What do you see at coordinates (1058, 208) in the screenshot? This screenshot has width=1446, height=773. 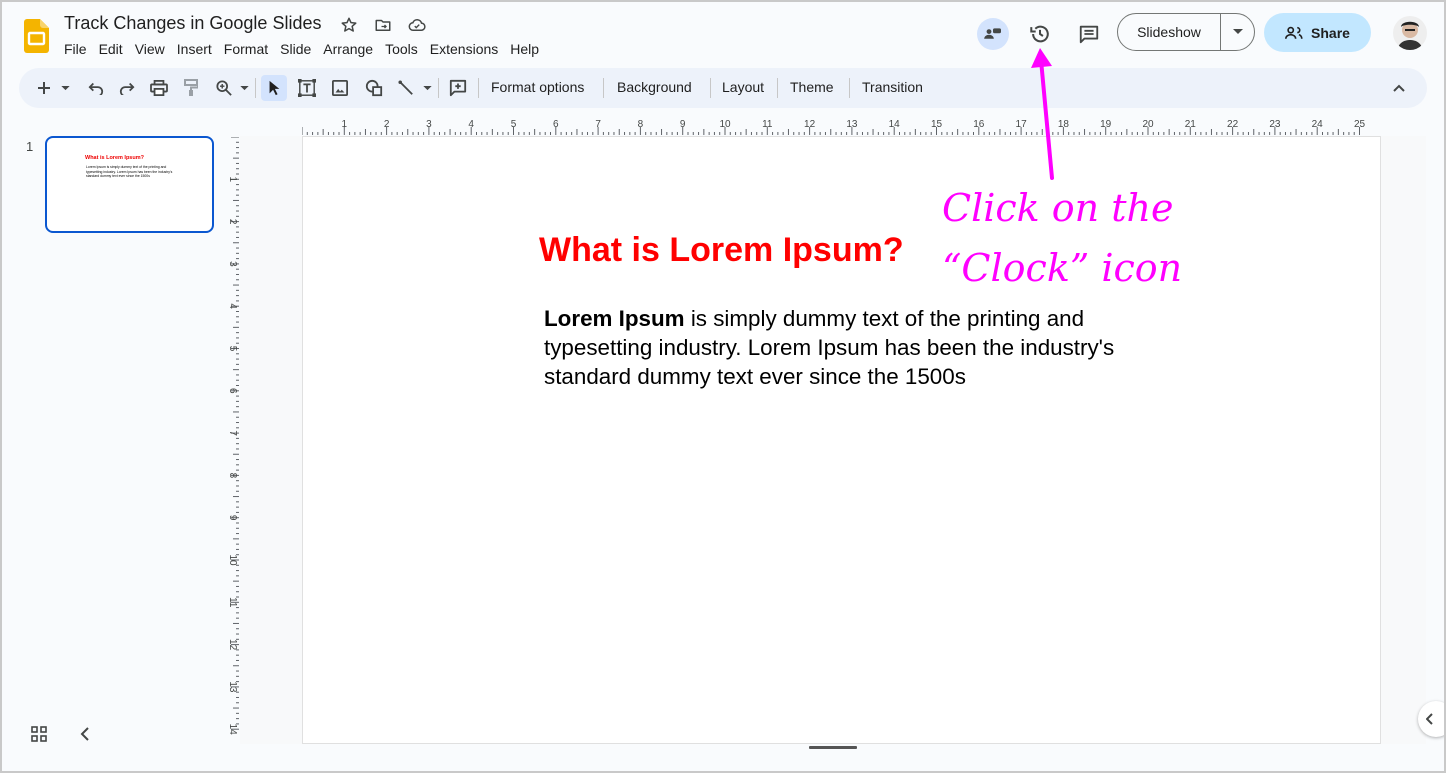 I see `annotation-line-1: Click on the` at bounding box center [1058, 208].